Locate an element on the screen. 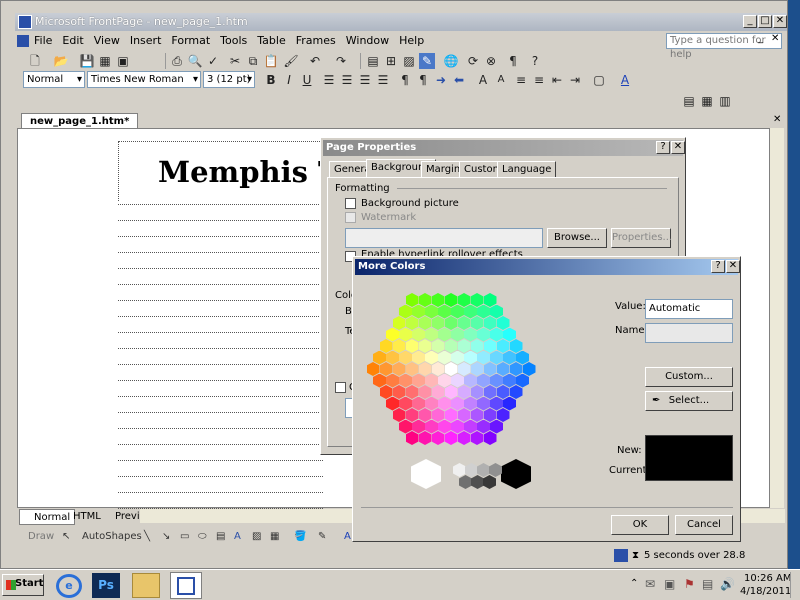 The width and height of the screenshot is (800, 600). menu-edit: Edit is located at coordinates (72, 41).